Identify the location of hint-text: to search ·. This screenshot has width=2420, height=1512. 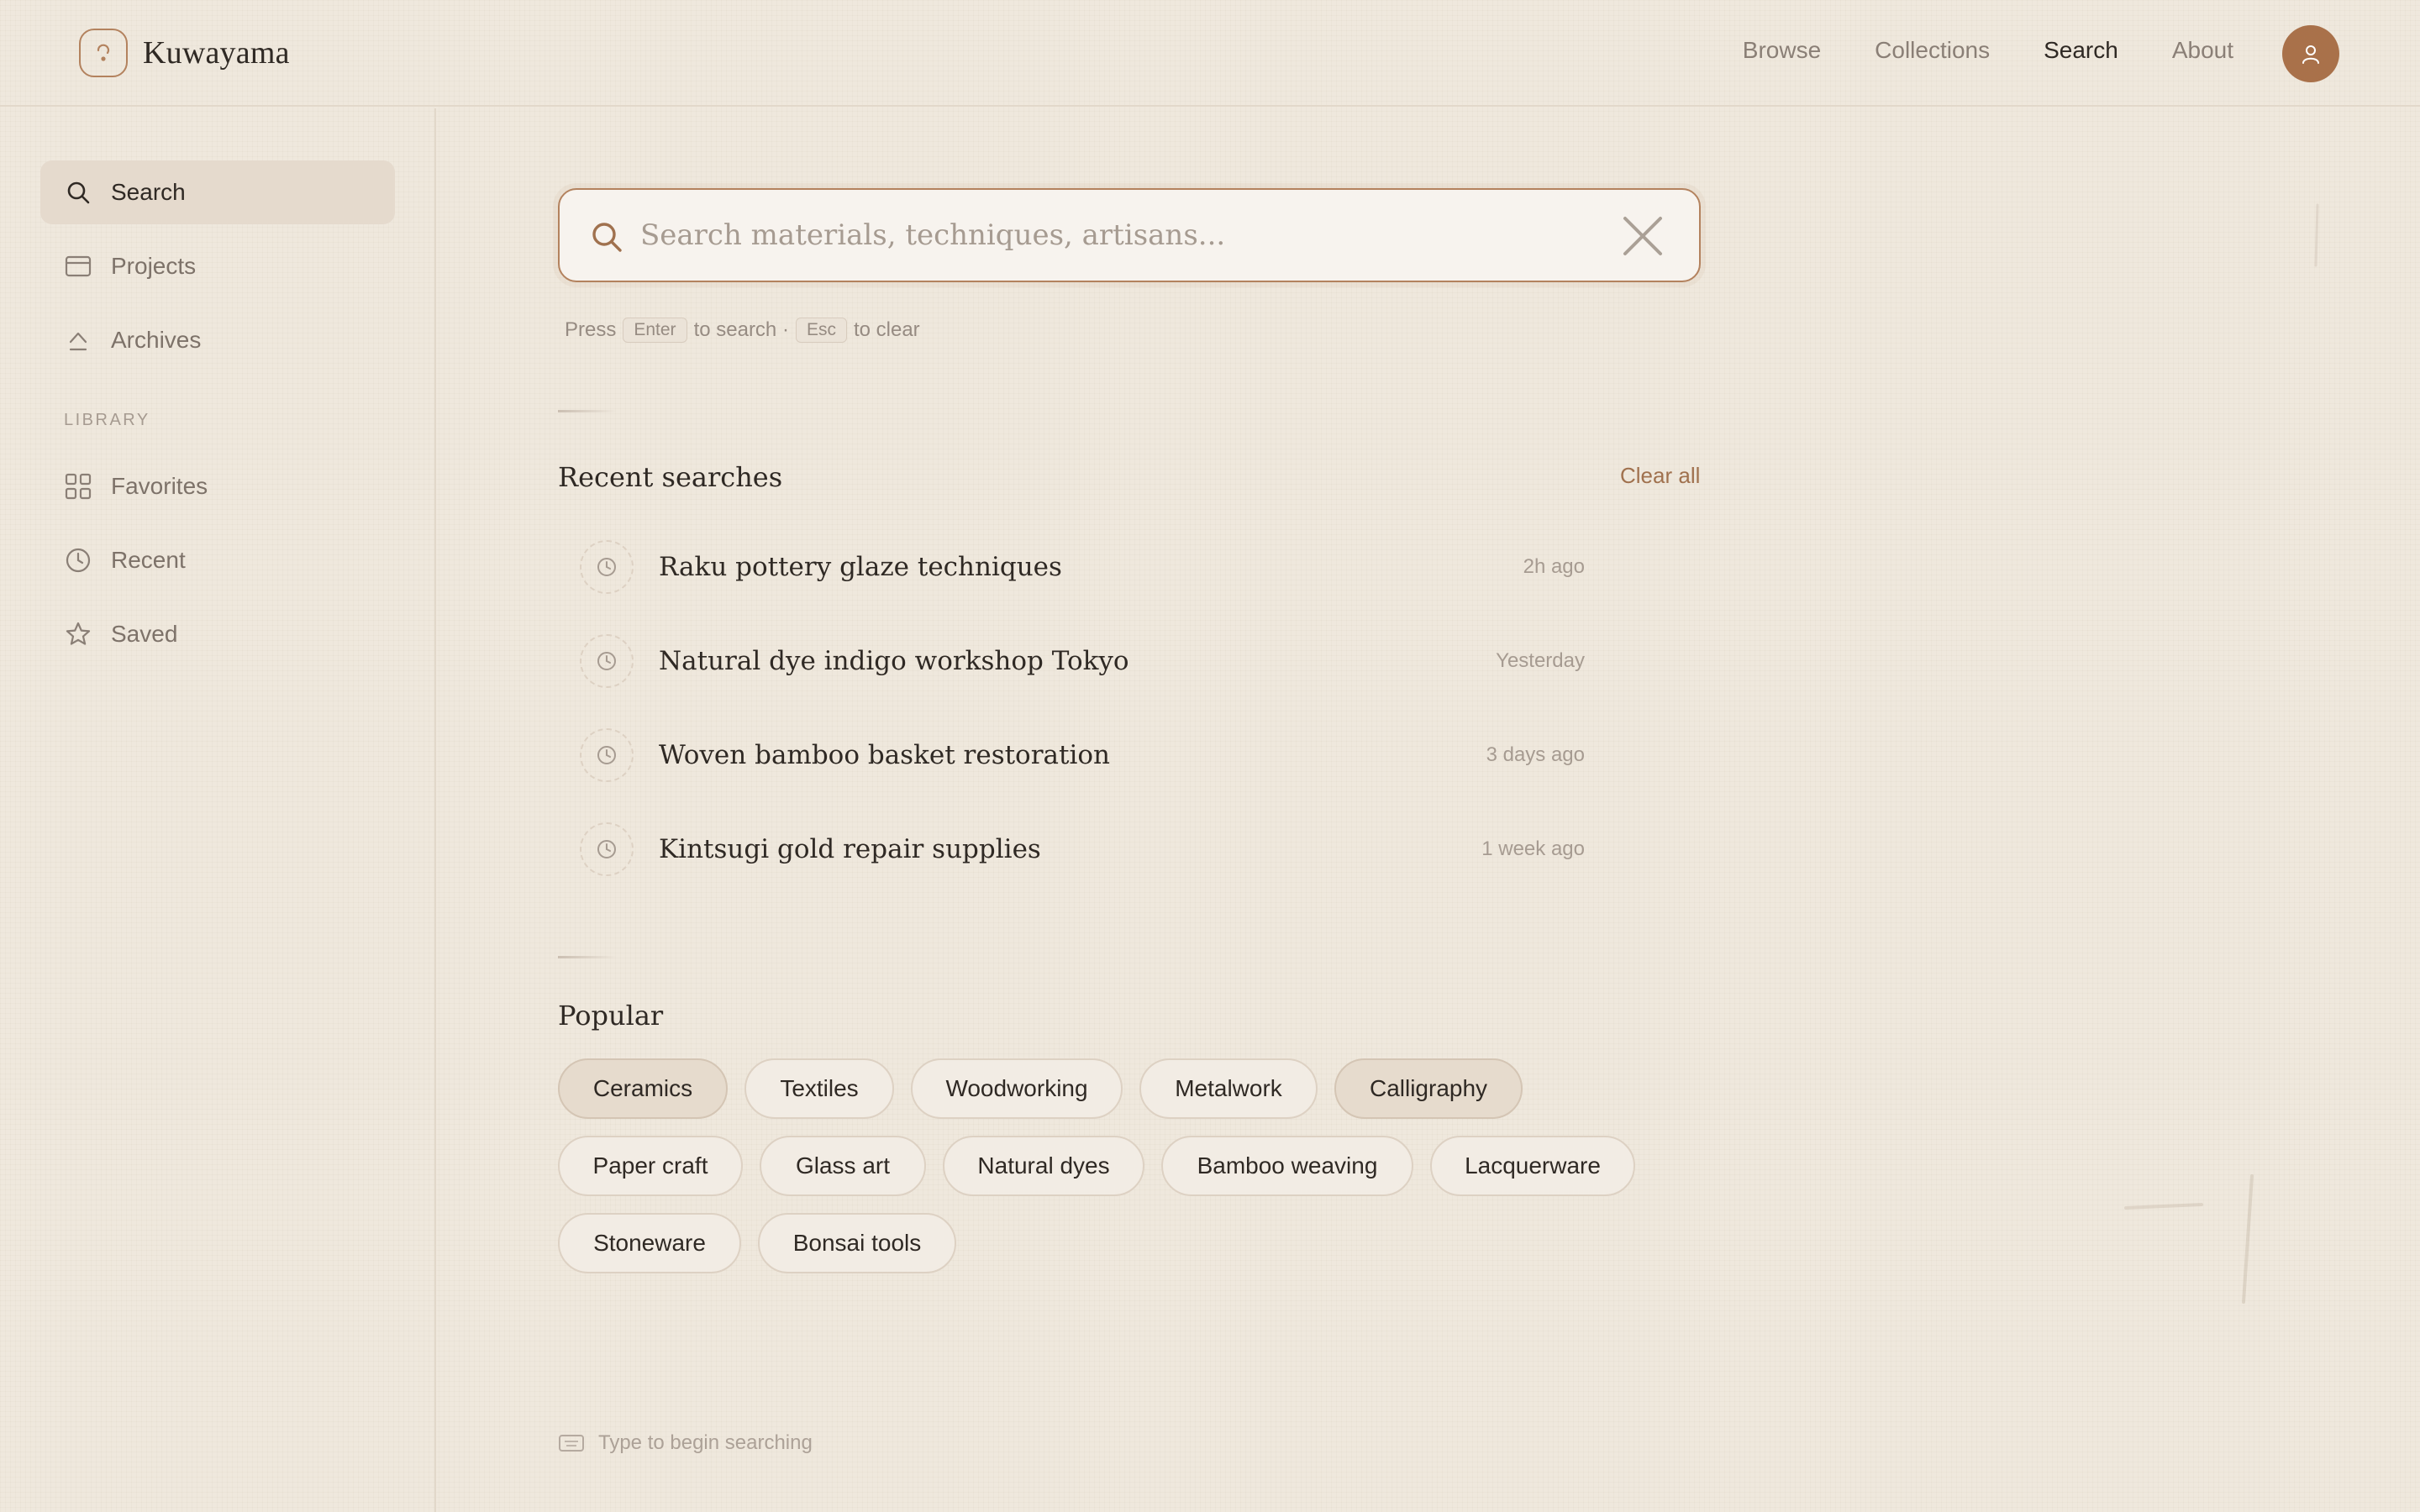
(741, 329).